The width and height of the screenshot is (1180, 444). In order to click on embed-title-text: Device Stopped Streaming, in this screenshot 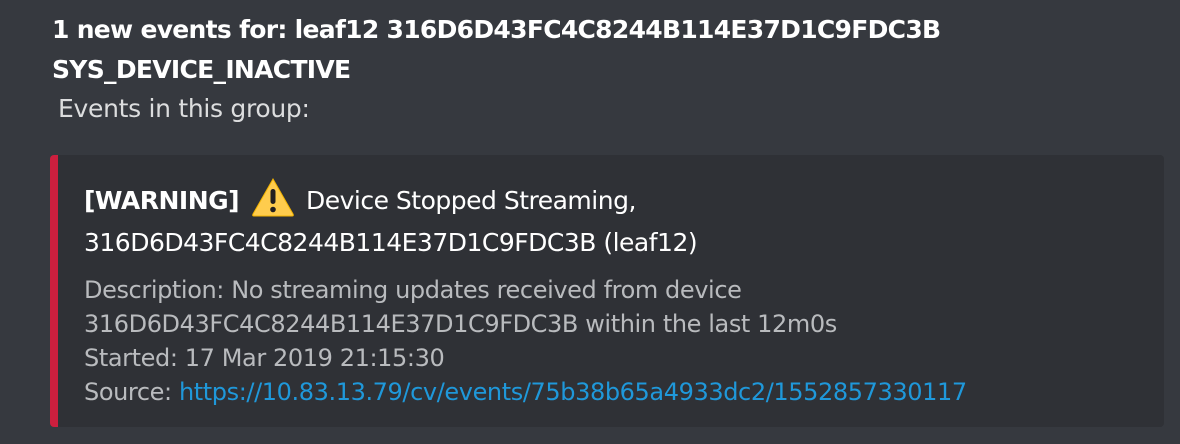, I will do `click(470, 200)`.